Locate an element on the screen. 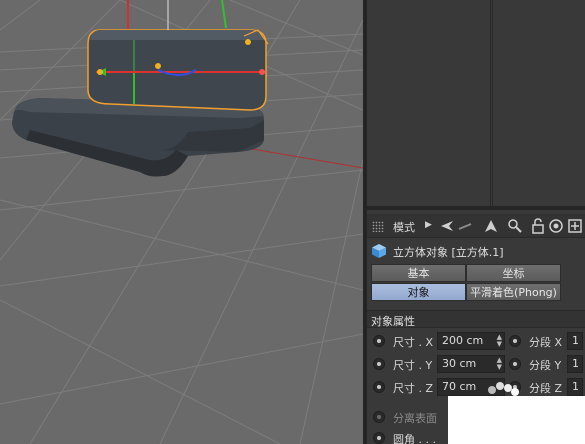 The image size is (585, 444). seg-y-anim-toggle is located at coordinates (515, 364).